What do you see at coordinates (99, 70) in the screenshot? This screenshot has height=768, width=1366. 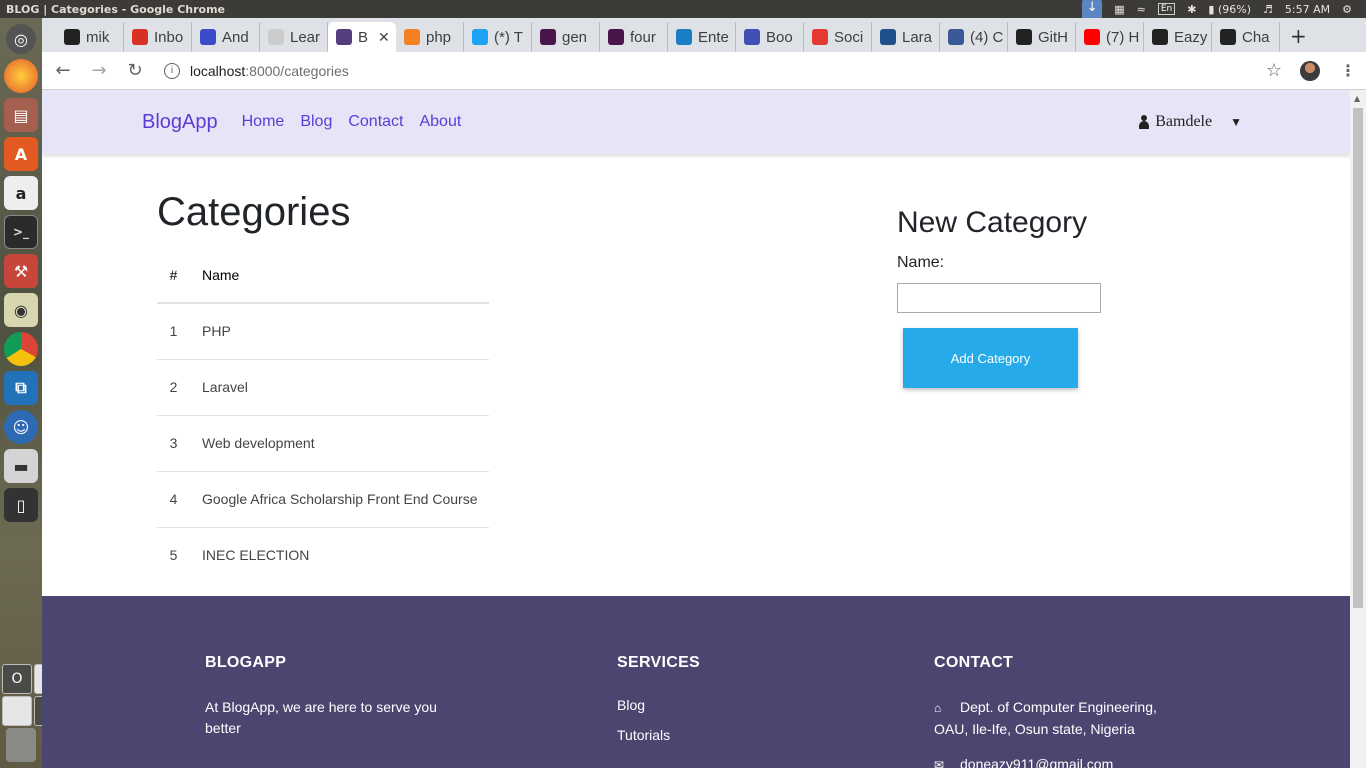 I see `forward-arrow-icon: →` at bounding box center [99, 70].